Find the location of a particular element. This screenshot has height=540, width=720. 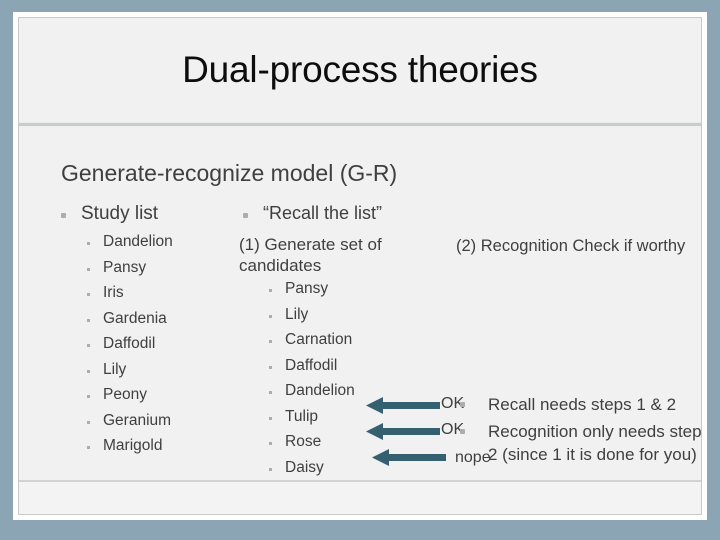

candidate-item-label: Rose is located at coordinates (303, 441).